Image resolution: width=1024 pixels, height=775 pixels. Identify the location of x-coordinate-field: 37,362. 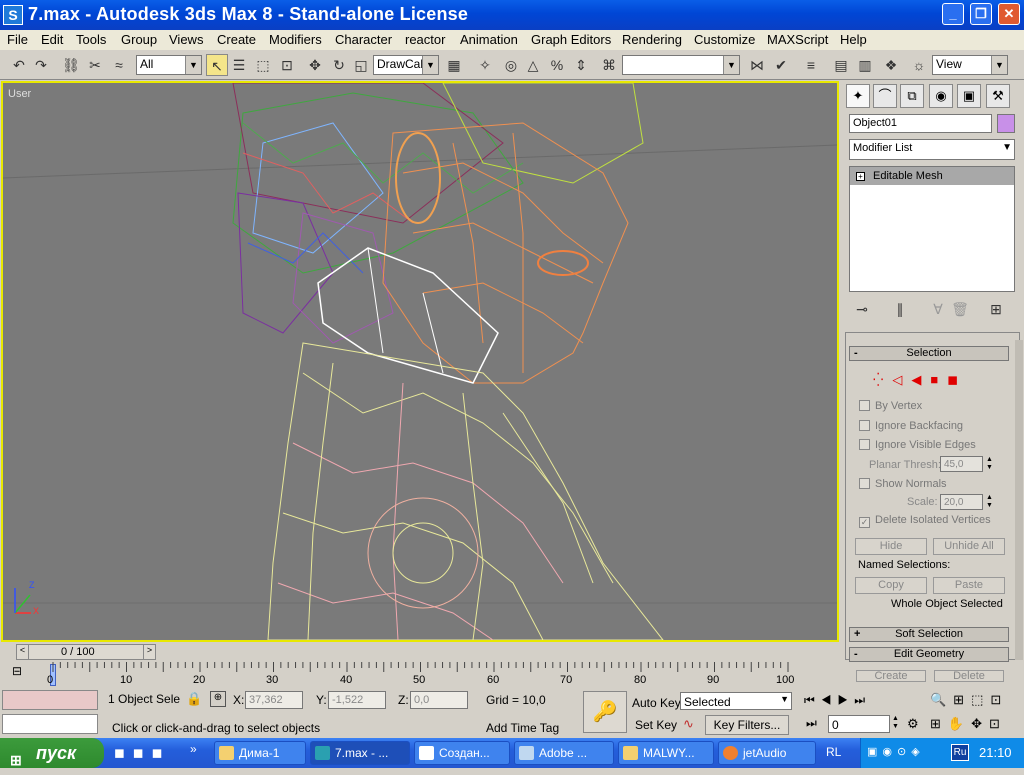
(274, 700).